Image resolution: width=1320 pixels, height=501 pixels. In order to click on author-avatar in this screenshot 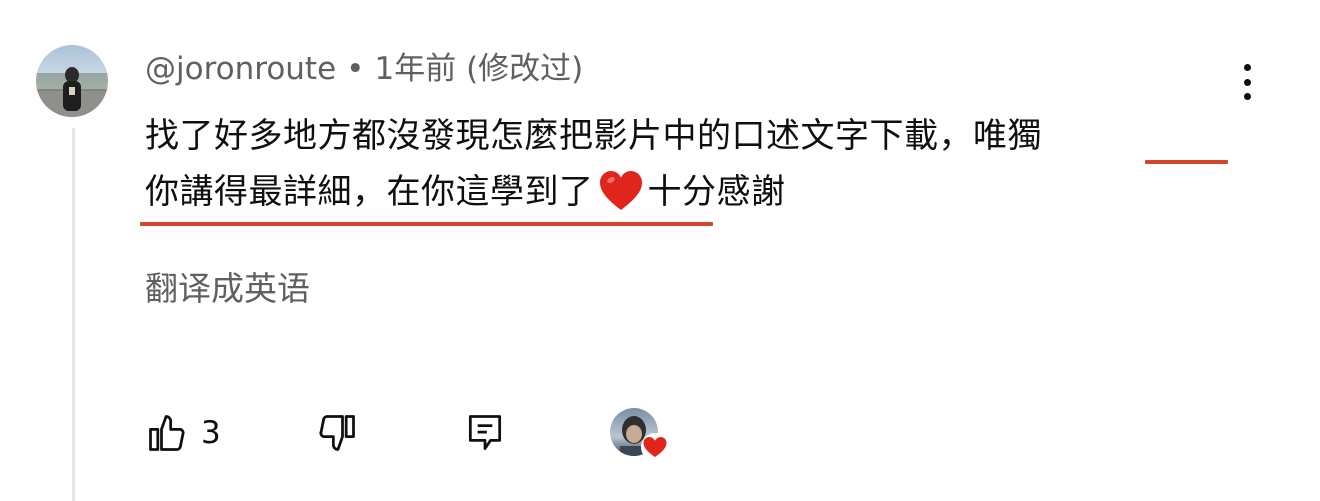, I will do `click(72, 81)`.